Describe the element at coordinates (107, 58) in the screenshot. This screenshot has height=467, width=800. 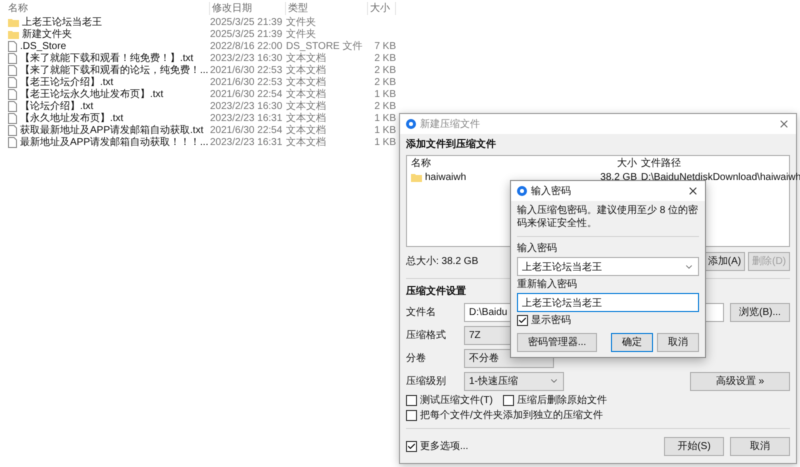
I see `file-name: 【来了就能下载和观看！纯免费！】.txt` at that location.